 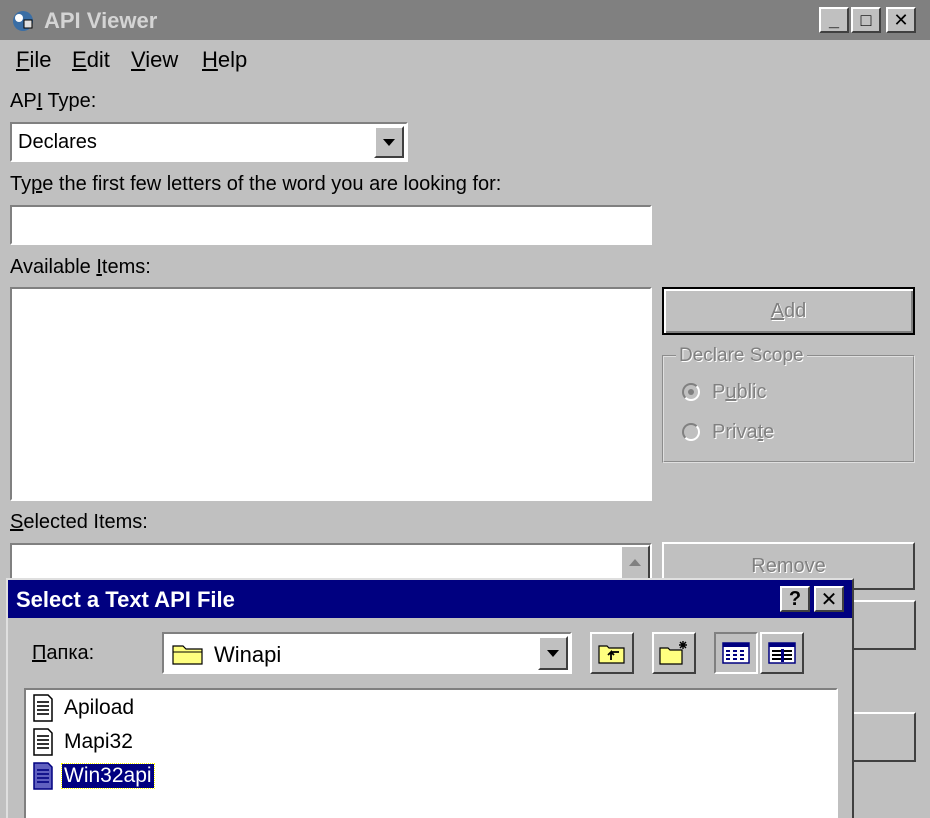 What do you see at coordinates (751, 392) in the screenshot?
I see `public-label-post: blic` at bounding box center [751, 392].